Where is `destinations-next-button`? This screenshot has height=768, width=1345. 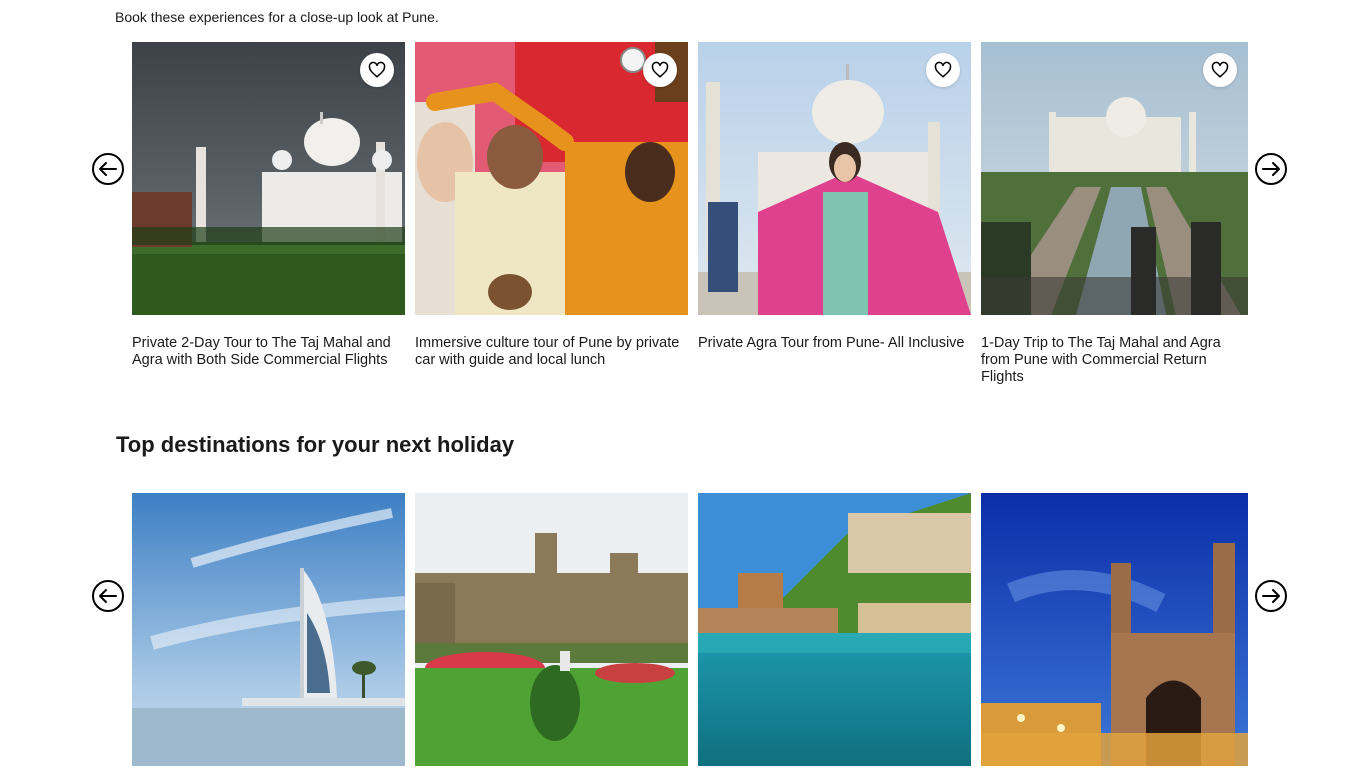 destinations-next-button is located at coordinates (1271, 596).